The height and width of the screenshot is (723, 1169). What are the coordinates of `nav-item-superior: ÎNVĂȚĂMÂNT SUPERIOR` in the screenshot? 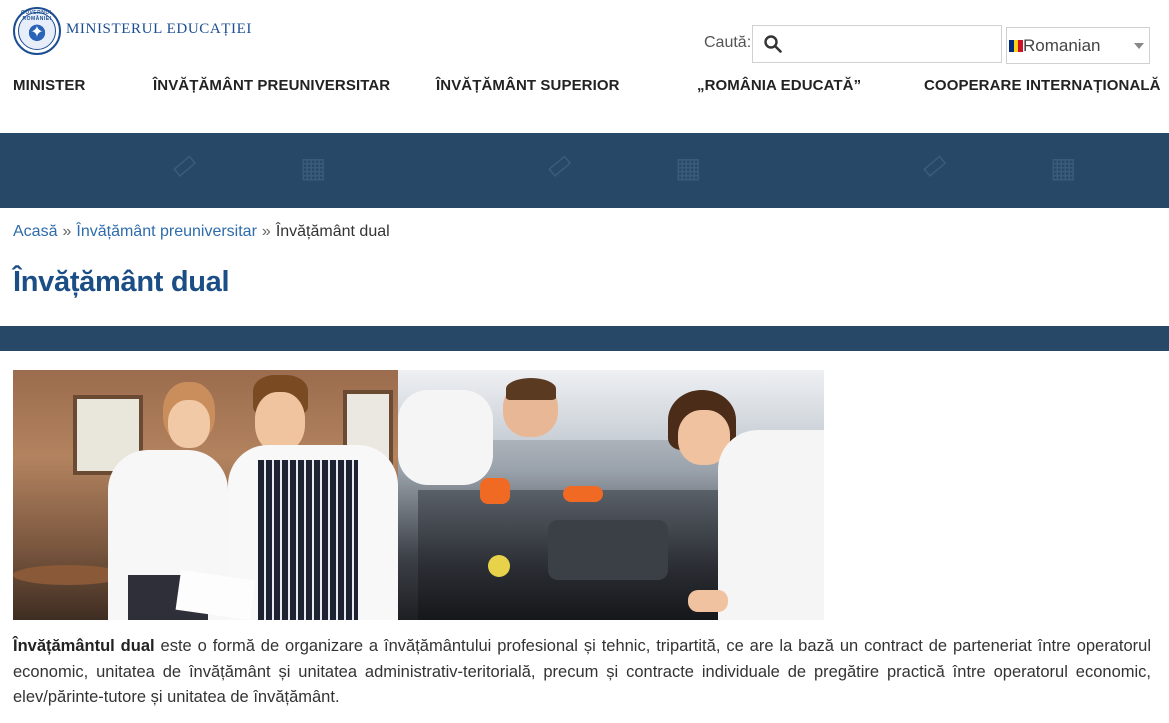 It's located at (528, 85).